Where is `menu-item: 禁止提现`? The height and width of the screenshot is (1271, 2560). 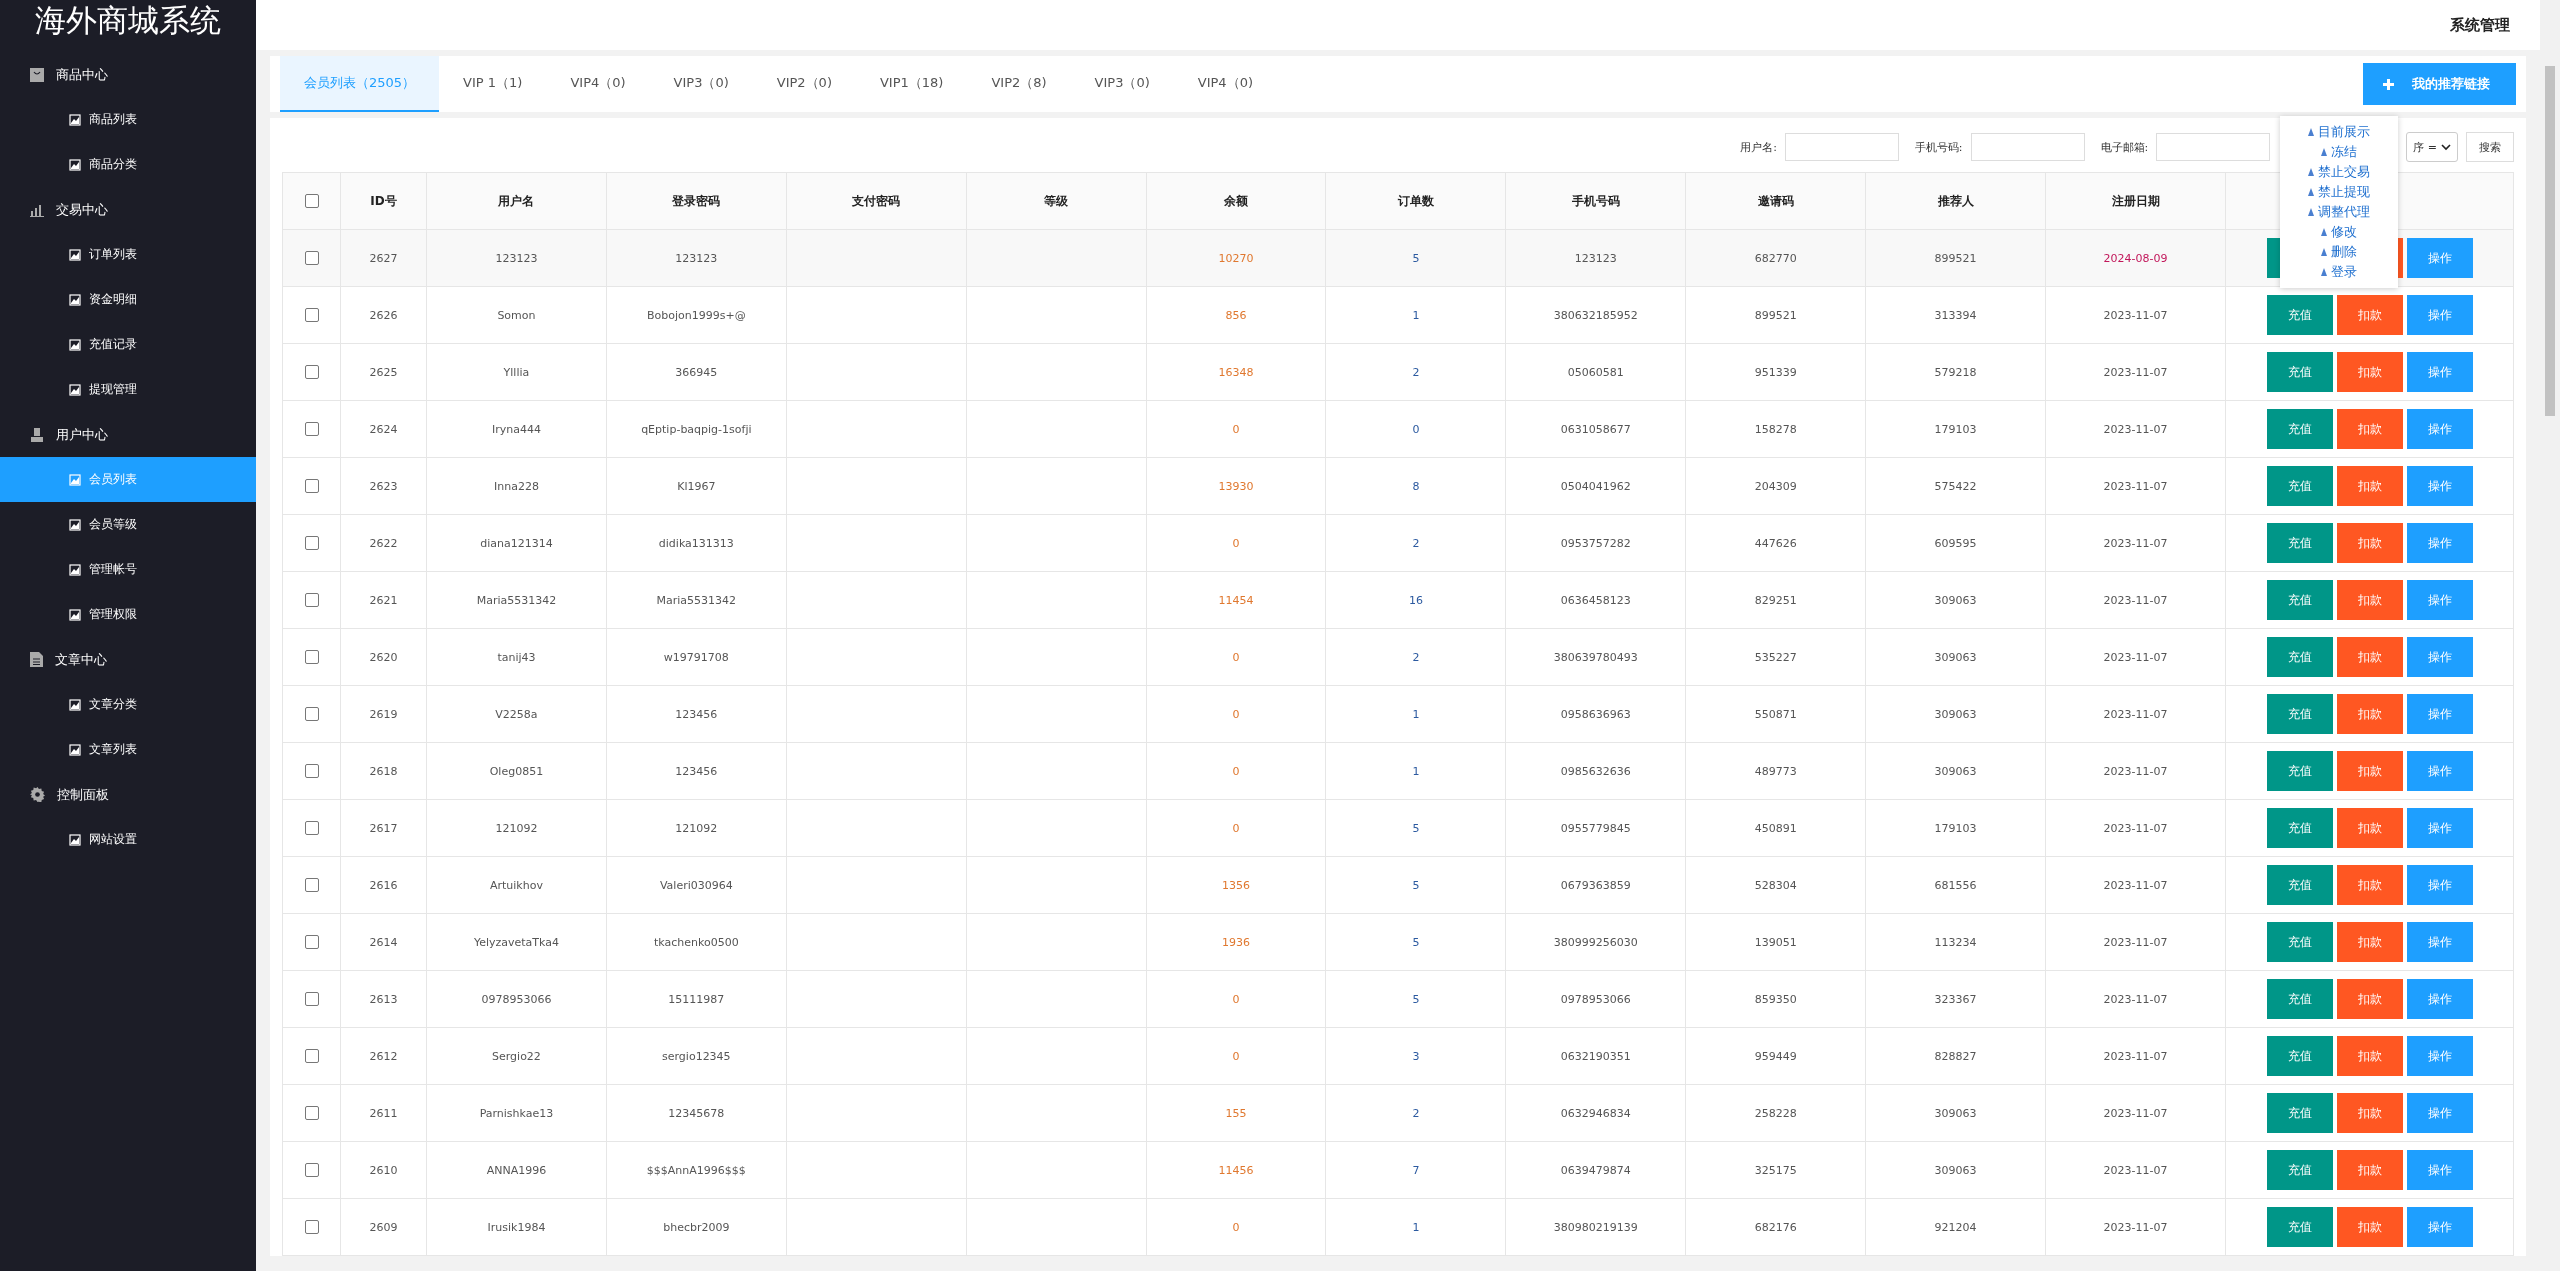 menu-item: 禁止提现 is located at coordinates (2339, 192).